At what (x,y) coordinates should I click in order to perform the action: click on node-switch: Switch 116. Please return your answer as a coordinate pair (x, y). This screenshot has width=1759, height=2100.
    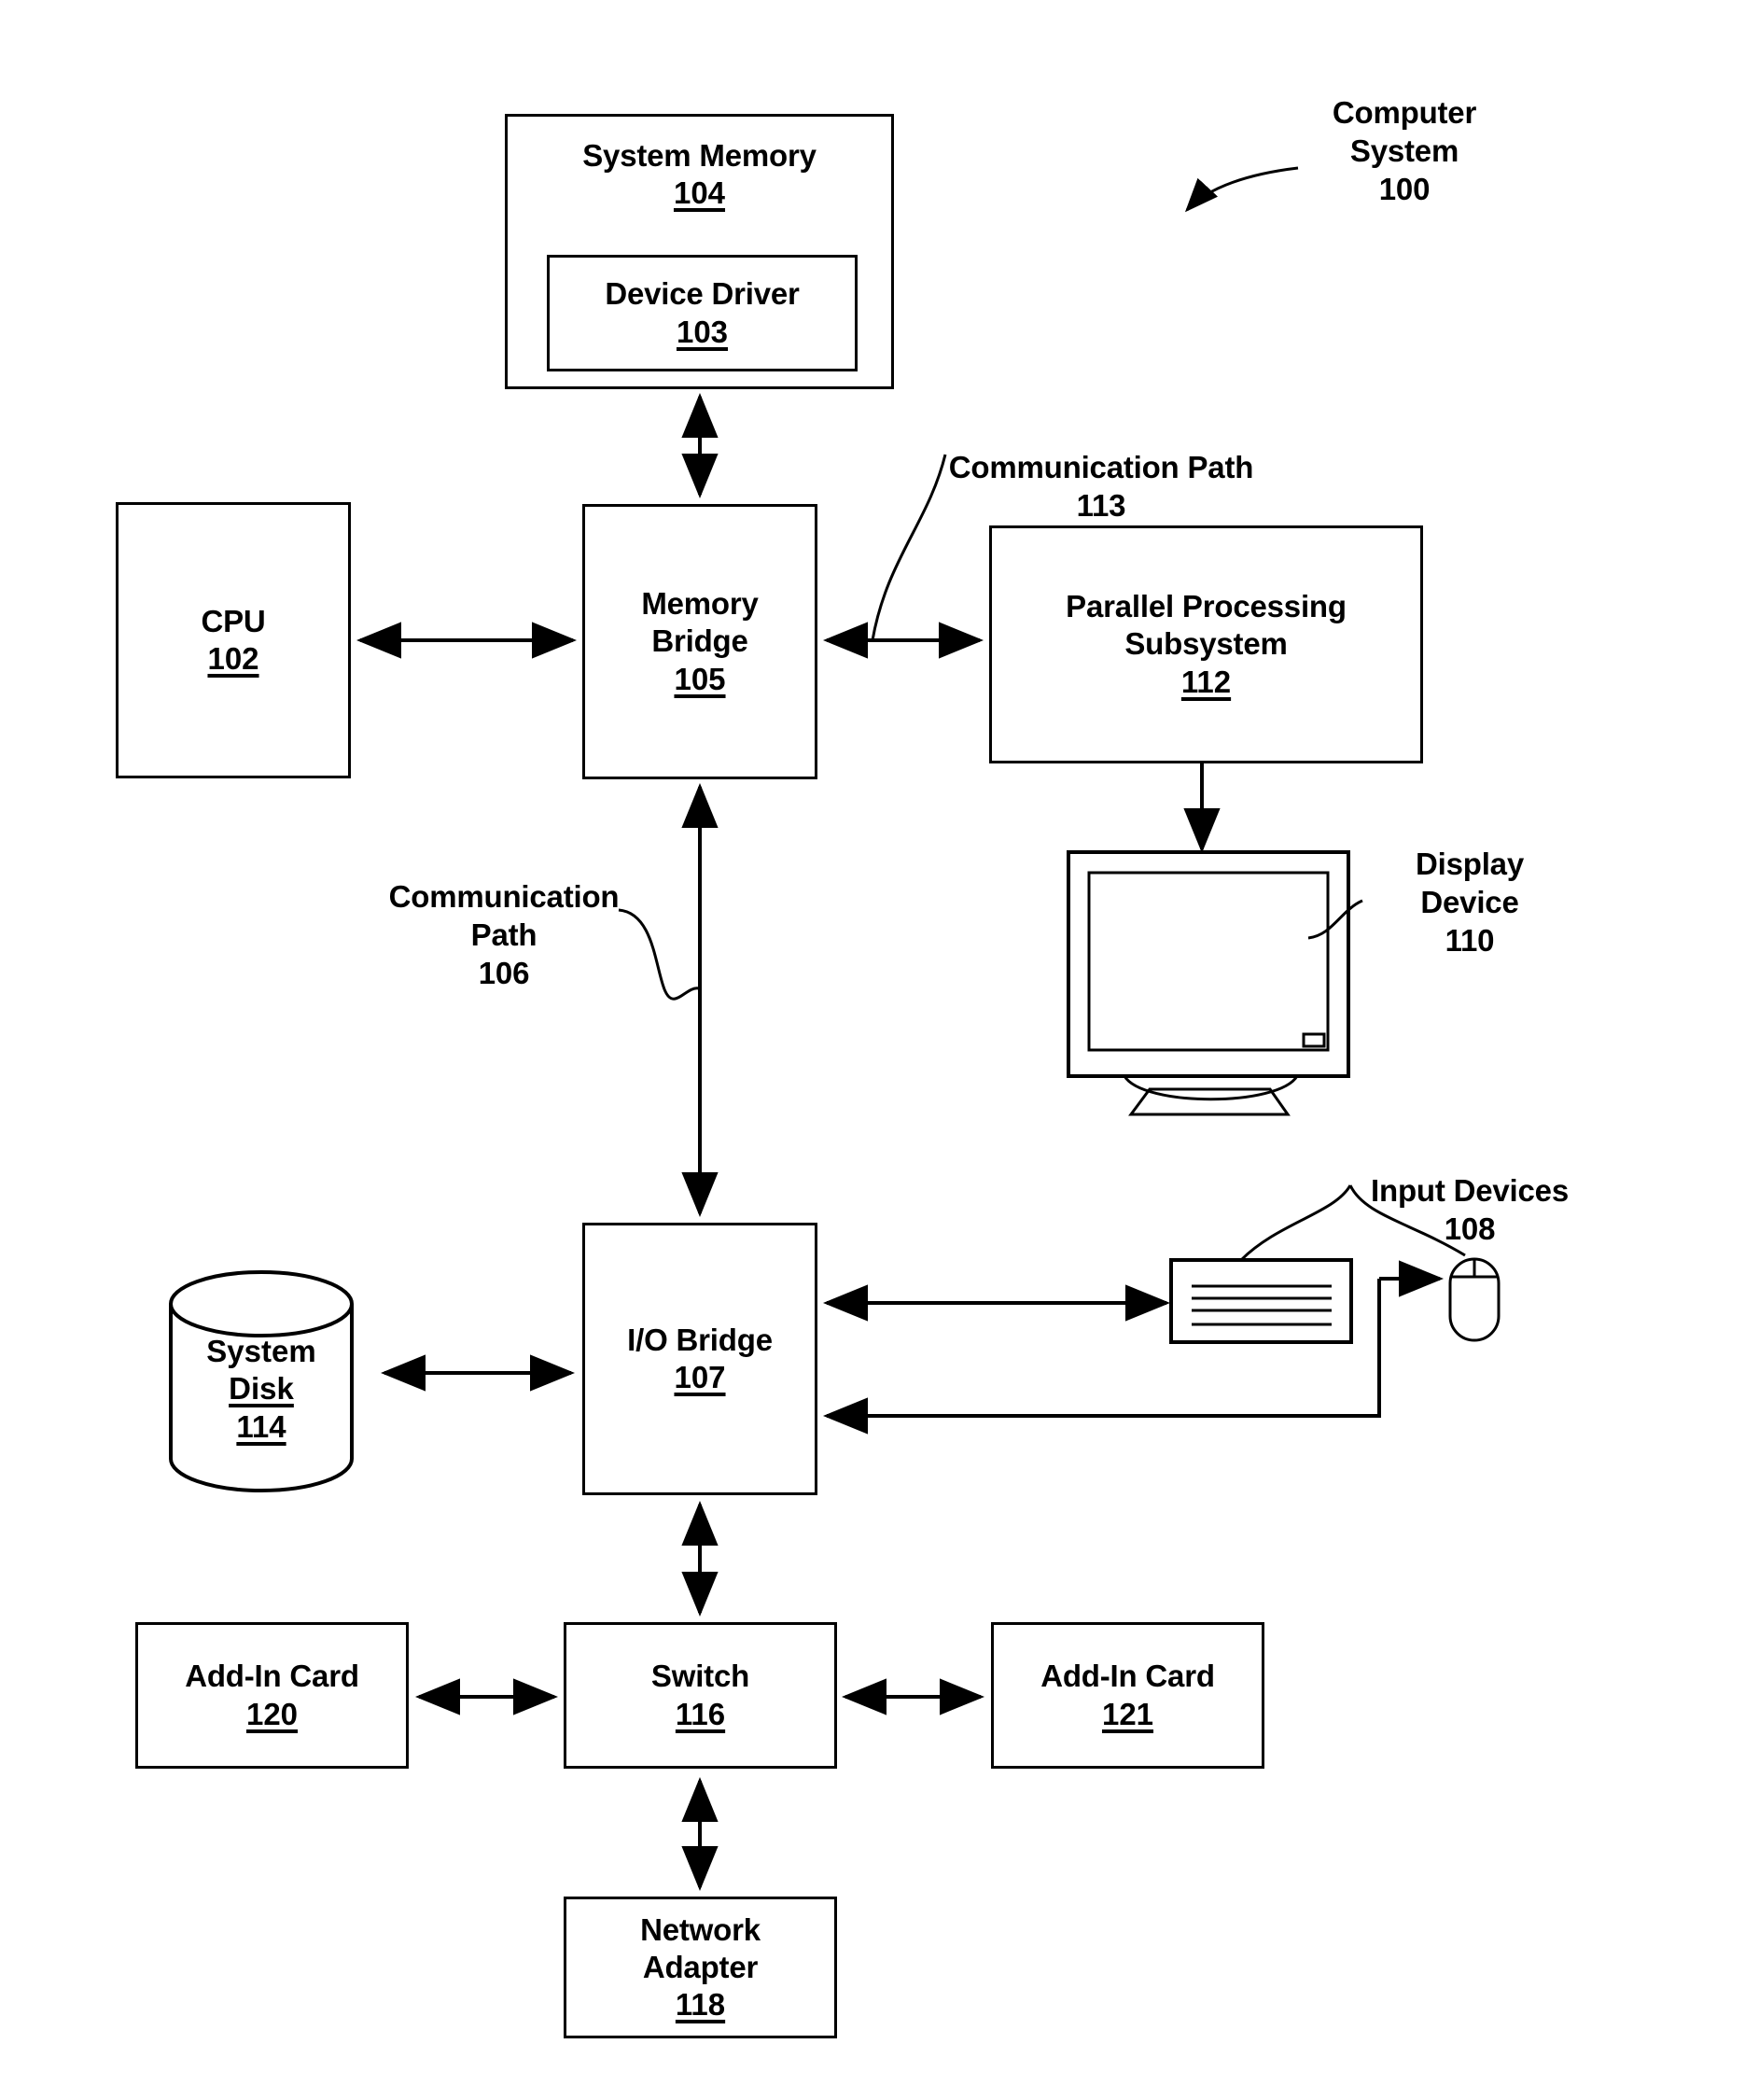
    Looking at the image, I should click on (701, 1695).